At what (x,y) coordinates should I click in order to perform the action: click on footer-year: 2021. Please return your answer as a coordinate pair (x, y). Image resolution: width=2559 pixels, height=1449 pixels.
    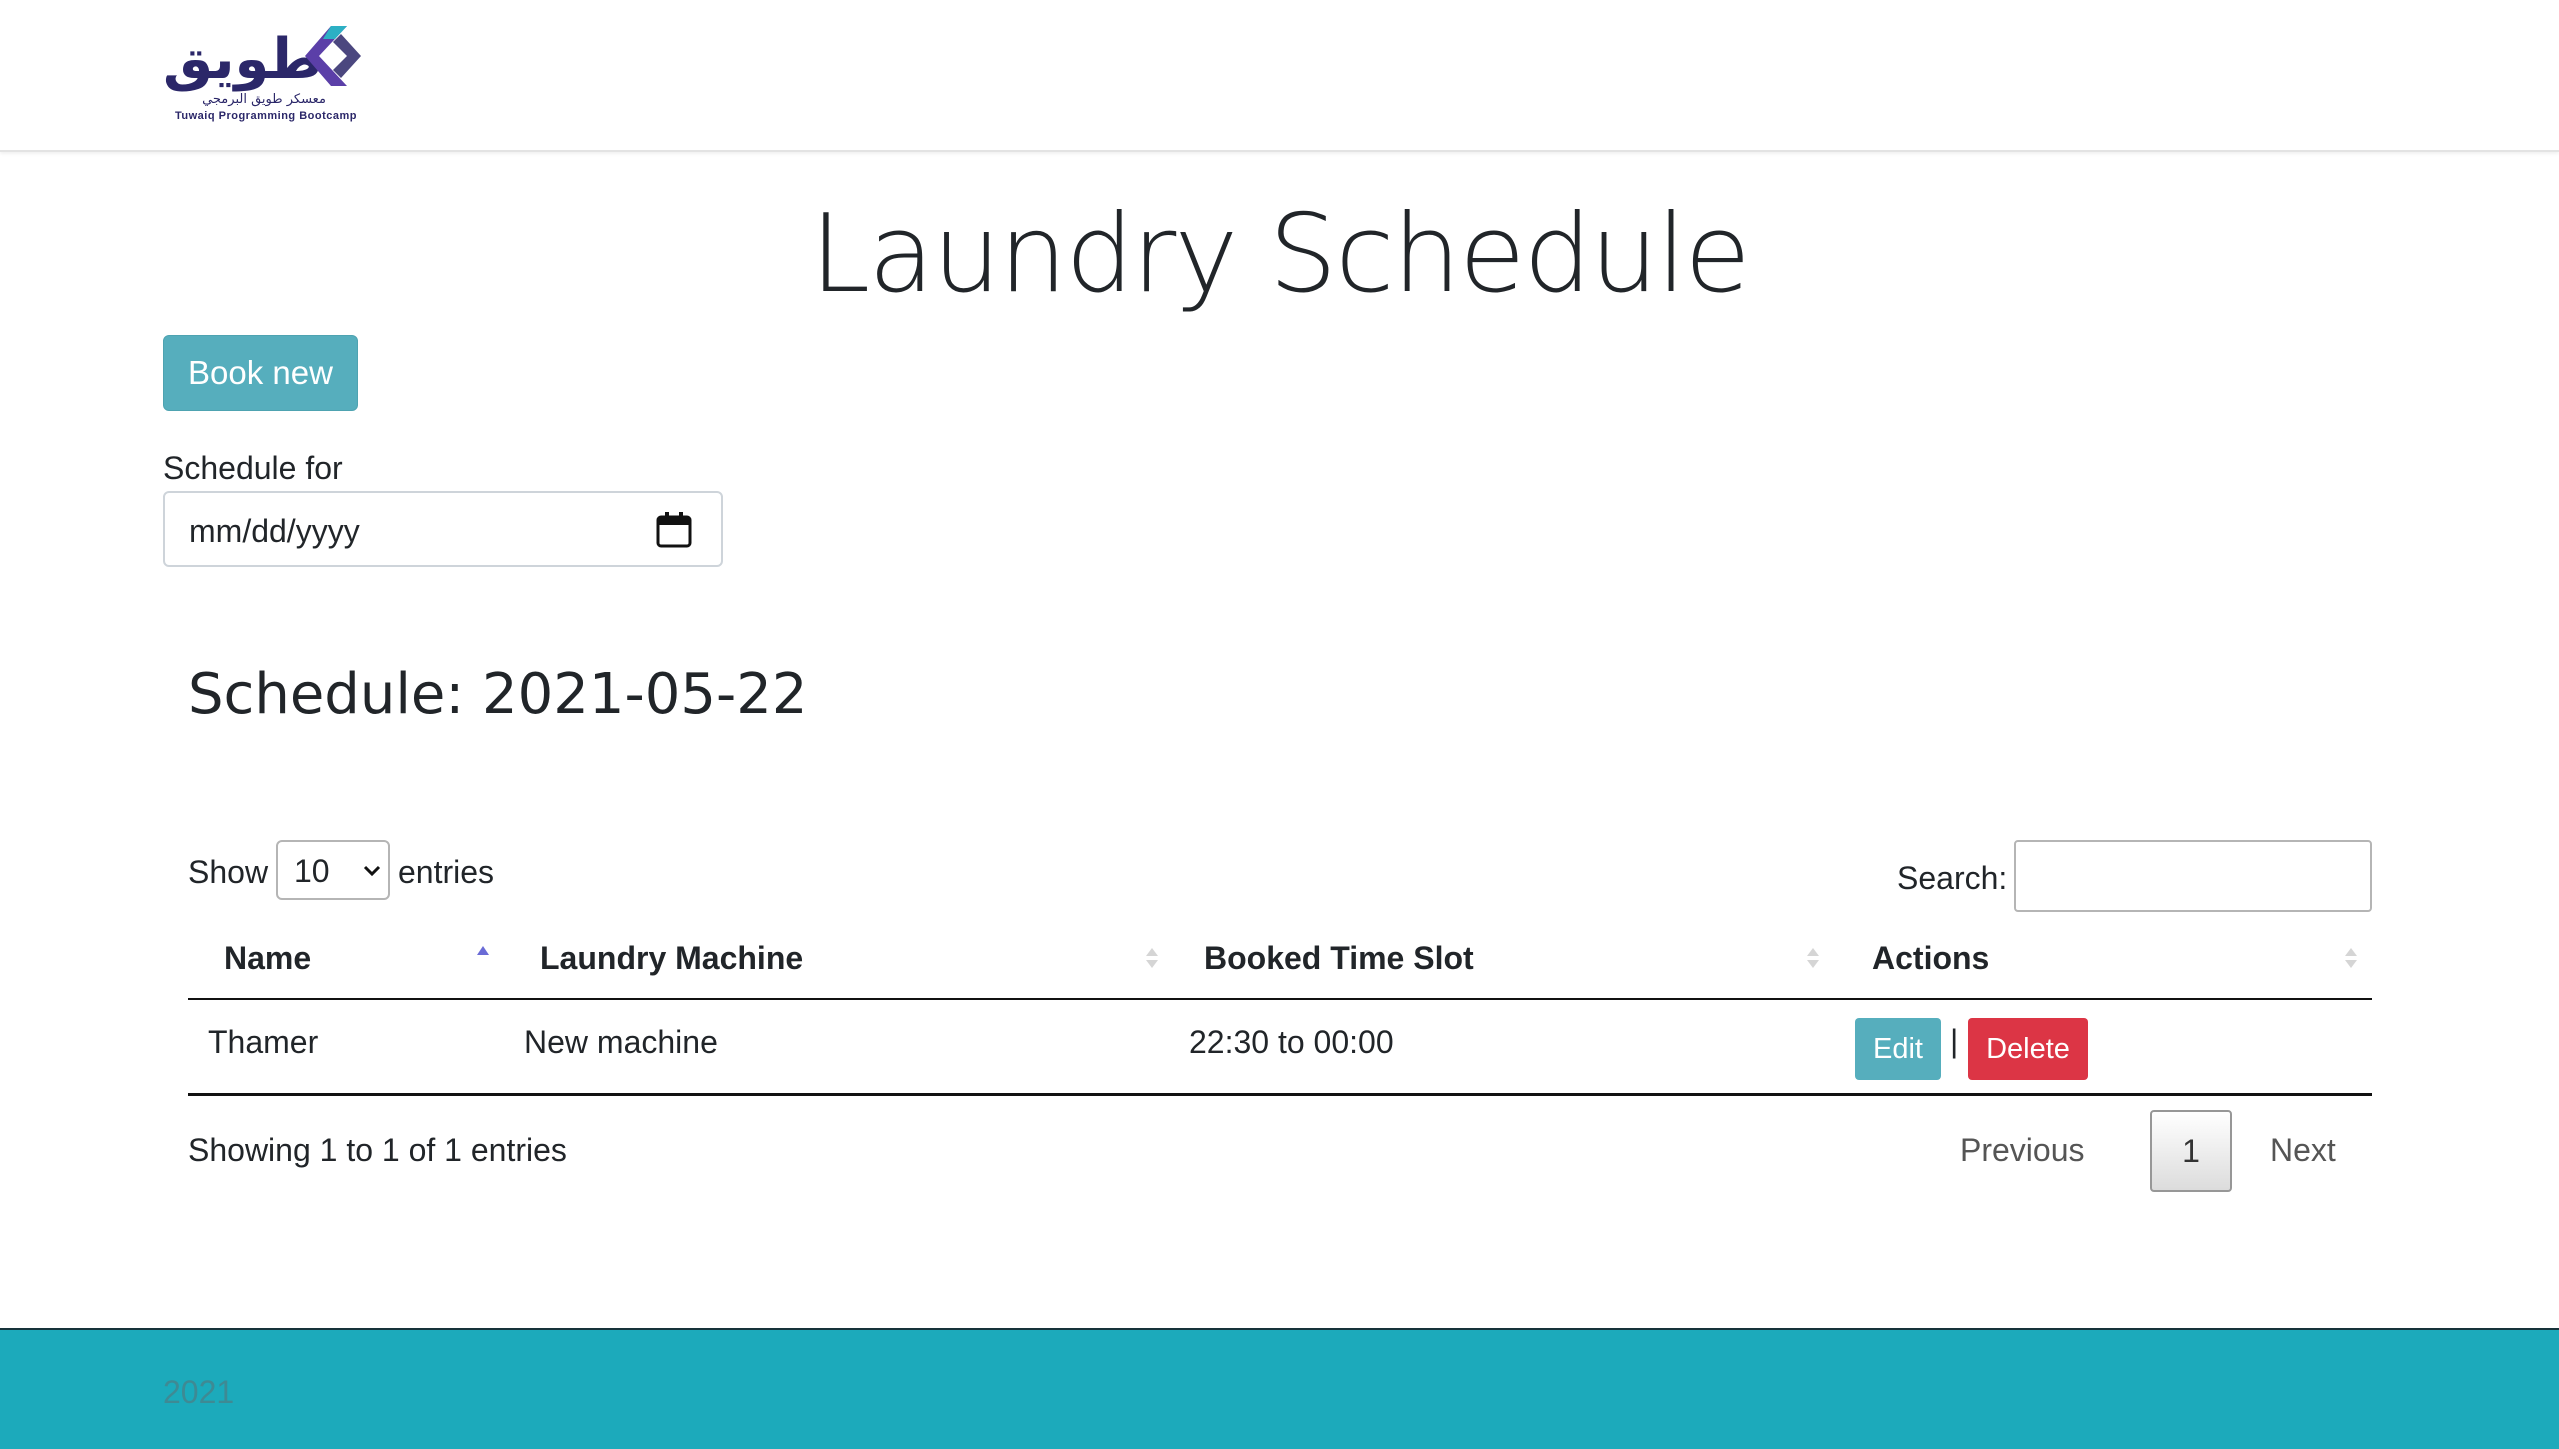
    Looking at the image, I should click on (199, 1392).